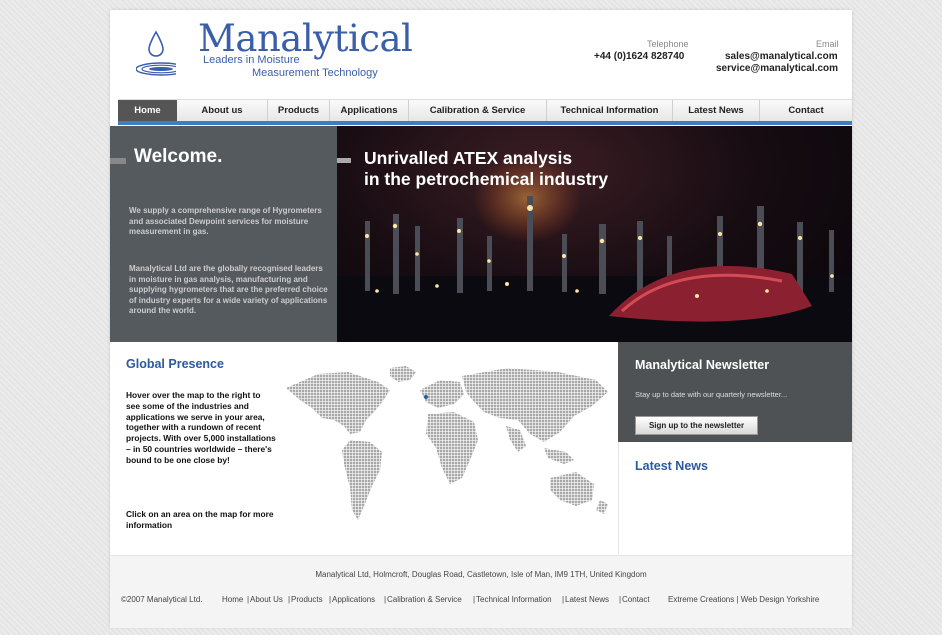 The height and width of the screenshot is (635, 942). I want to click on footer-link-latest-news: Latest News, so click(587, 599).